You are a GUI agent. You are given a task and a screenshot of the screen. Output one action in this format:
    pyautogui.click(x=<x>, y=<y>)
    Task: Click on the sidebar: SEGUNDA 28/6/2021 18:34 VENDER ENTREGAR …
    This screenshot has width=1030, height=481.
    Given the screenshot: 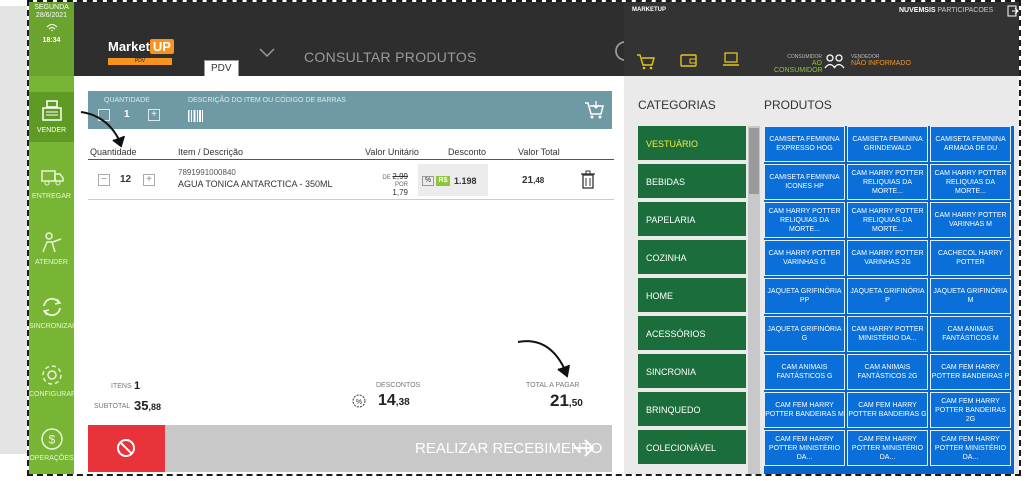 What is the action you would take?
    pyautogui.click(x=53, y=238)
    